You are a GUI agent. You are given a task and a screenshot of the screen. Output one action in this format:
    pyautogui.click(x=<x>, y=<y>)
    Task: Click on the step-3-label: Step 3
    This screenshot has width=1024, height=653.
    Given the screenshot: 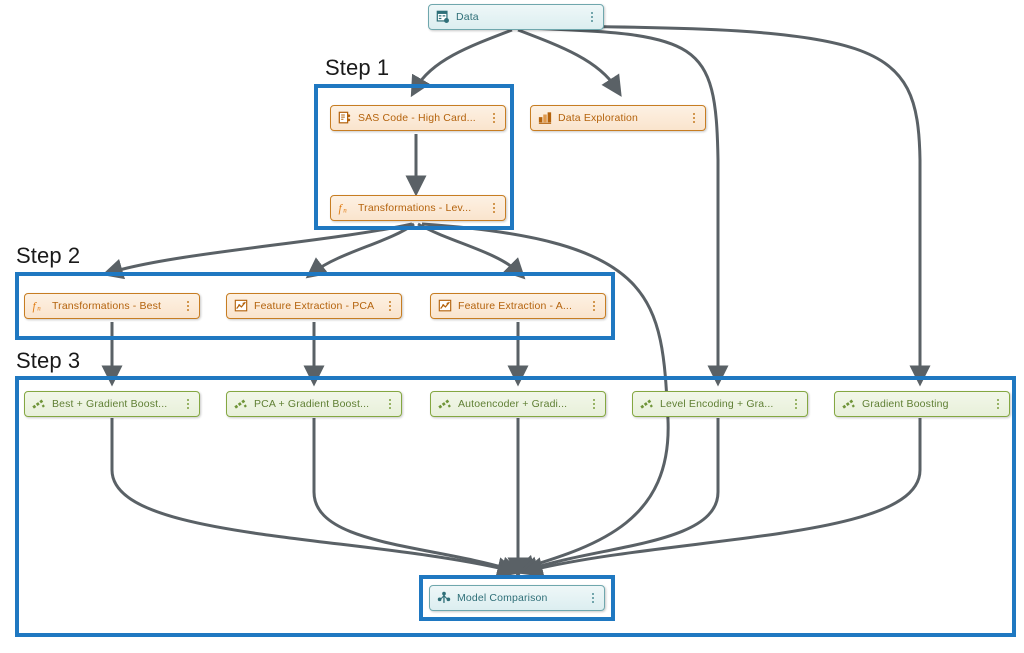 What is the action you would take?
    pyautogui.click(x=48, y=360)
    